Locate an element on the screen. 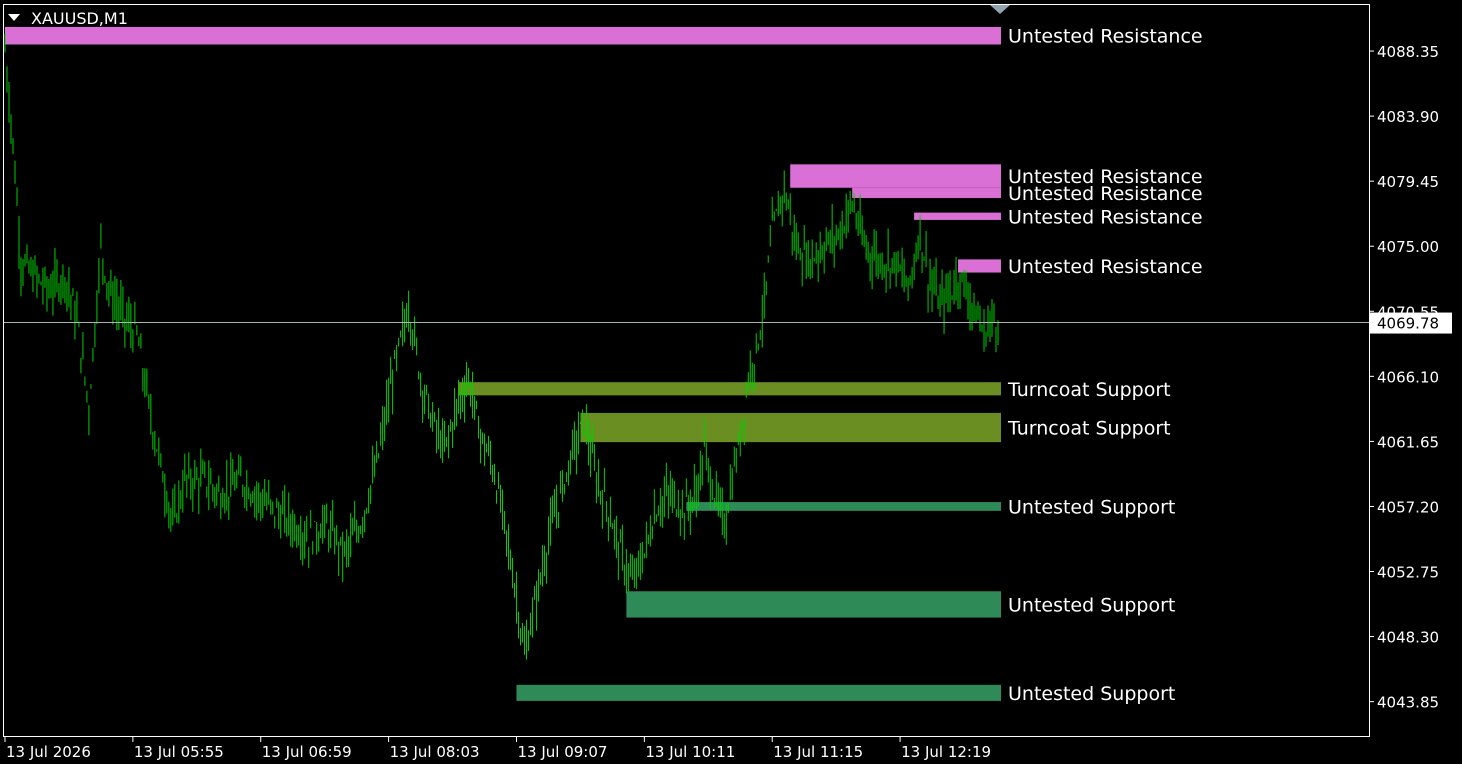 The height and width of the screenshot is (764, 1462). chart-shift-marker-icon is located at coordinates (1000, 9).